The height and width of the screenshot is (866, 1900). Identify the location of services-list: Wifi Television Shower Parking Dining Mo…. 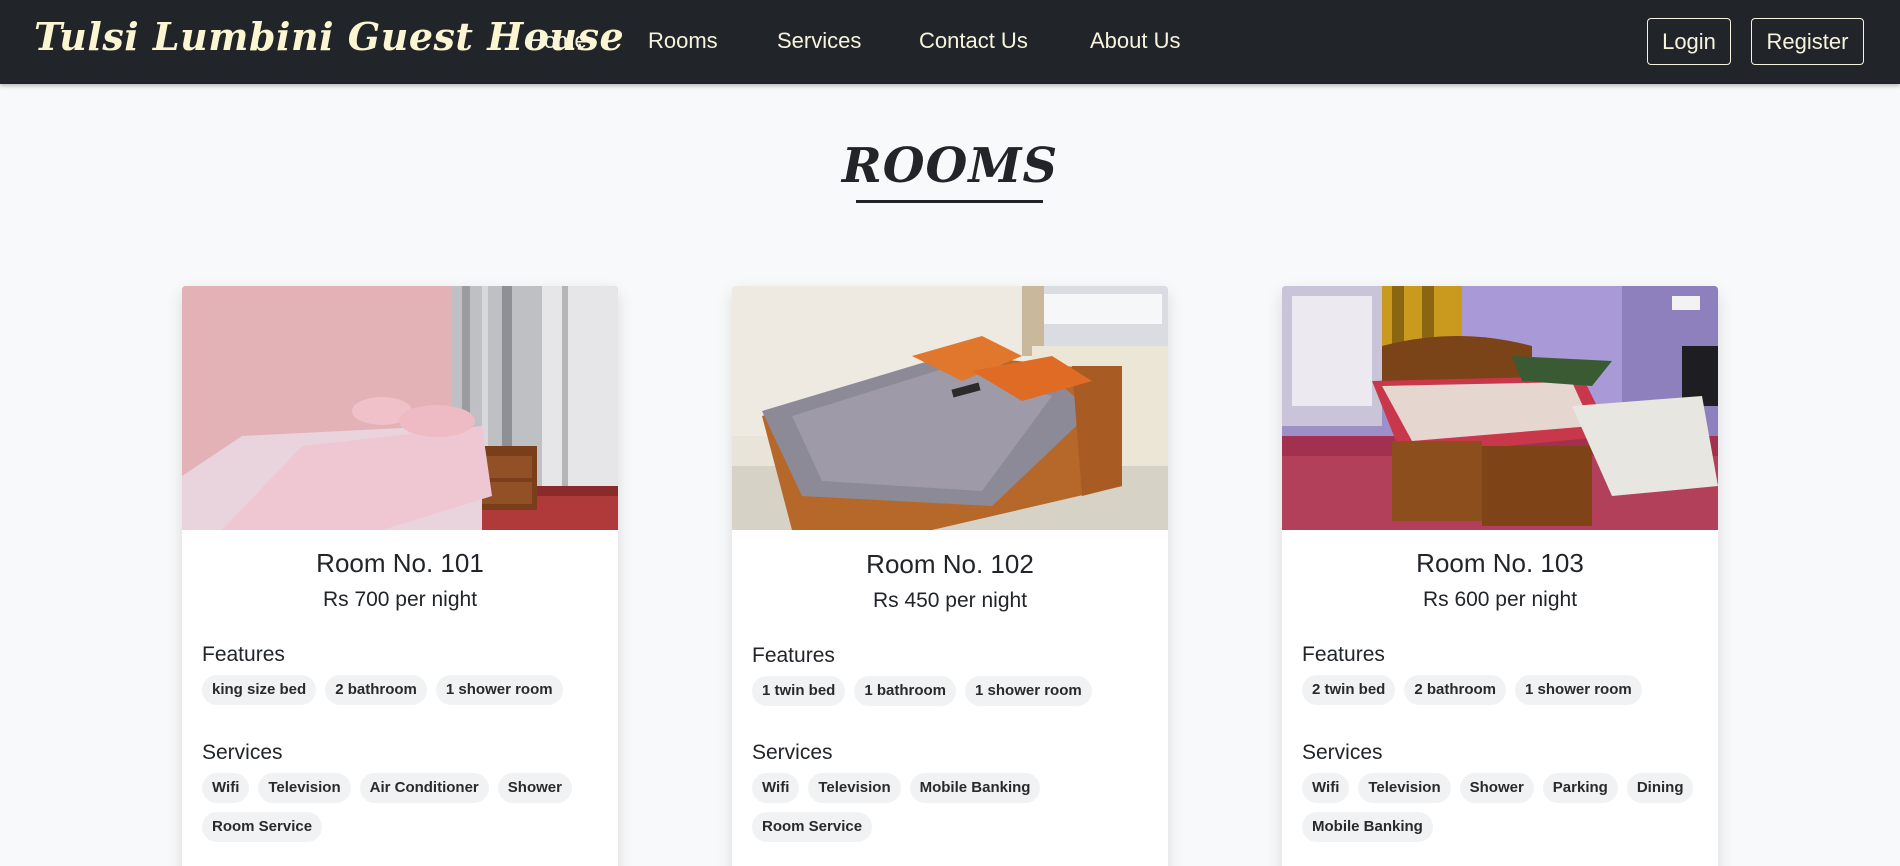
(1502, 807).